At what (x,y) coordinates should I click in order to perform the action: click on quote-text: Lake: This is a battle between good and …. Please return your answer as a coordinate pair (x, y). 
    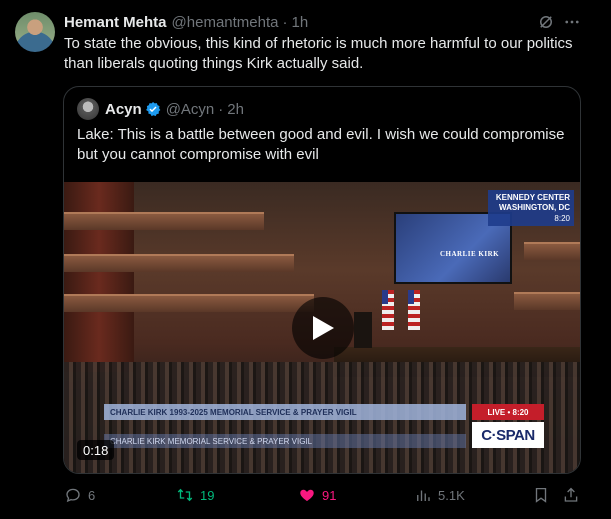
    Looking at the image, I should click on (321, 144).